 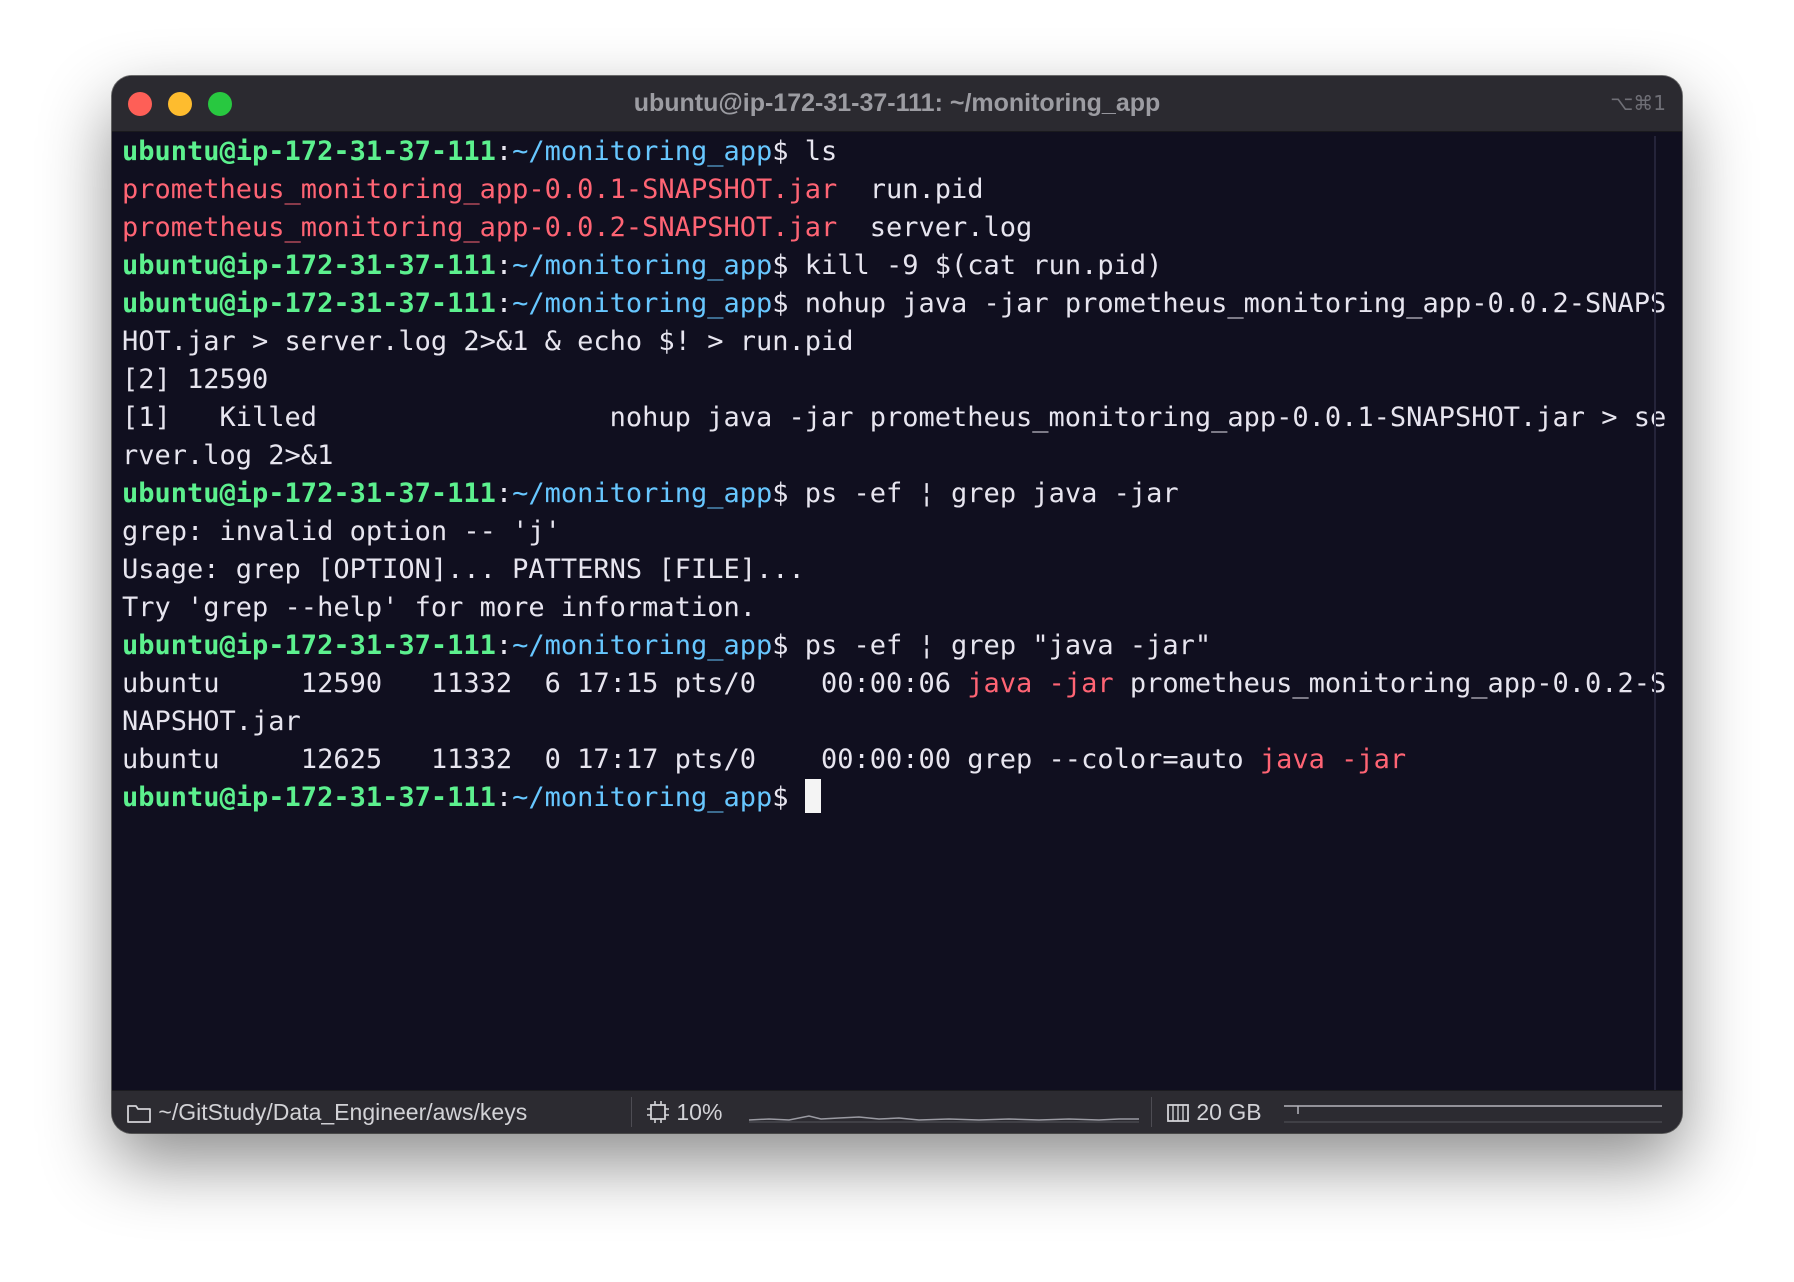 I want to click on folder-icon, so click(x=139, y=1114).